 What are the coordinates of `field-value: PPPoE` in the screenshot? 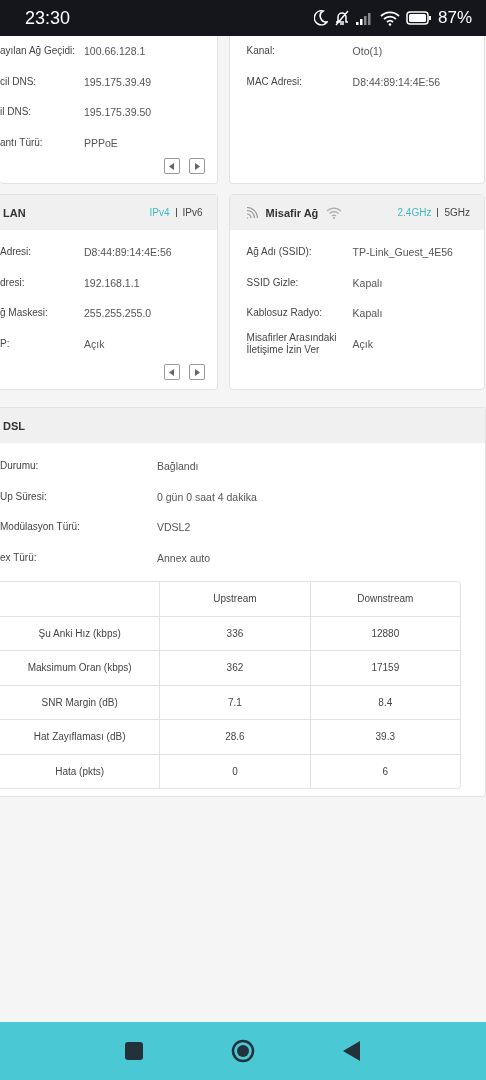 It's located at (101, 142).